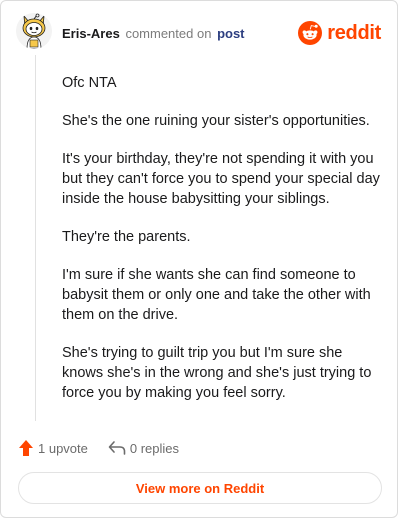  I want to click on comment-header: Eris-Ares commented on post reddit, so click(199, 33).